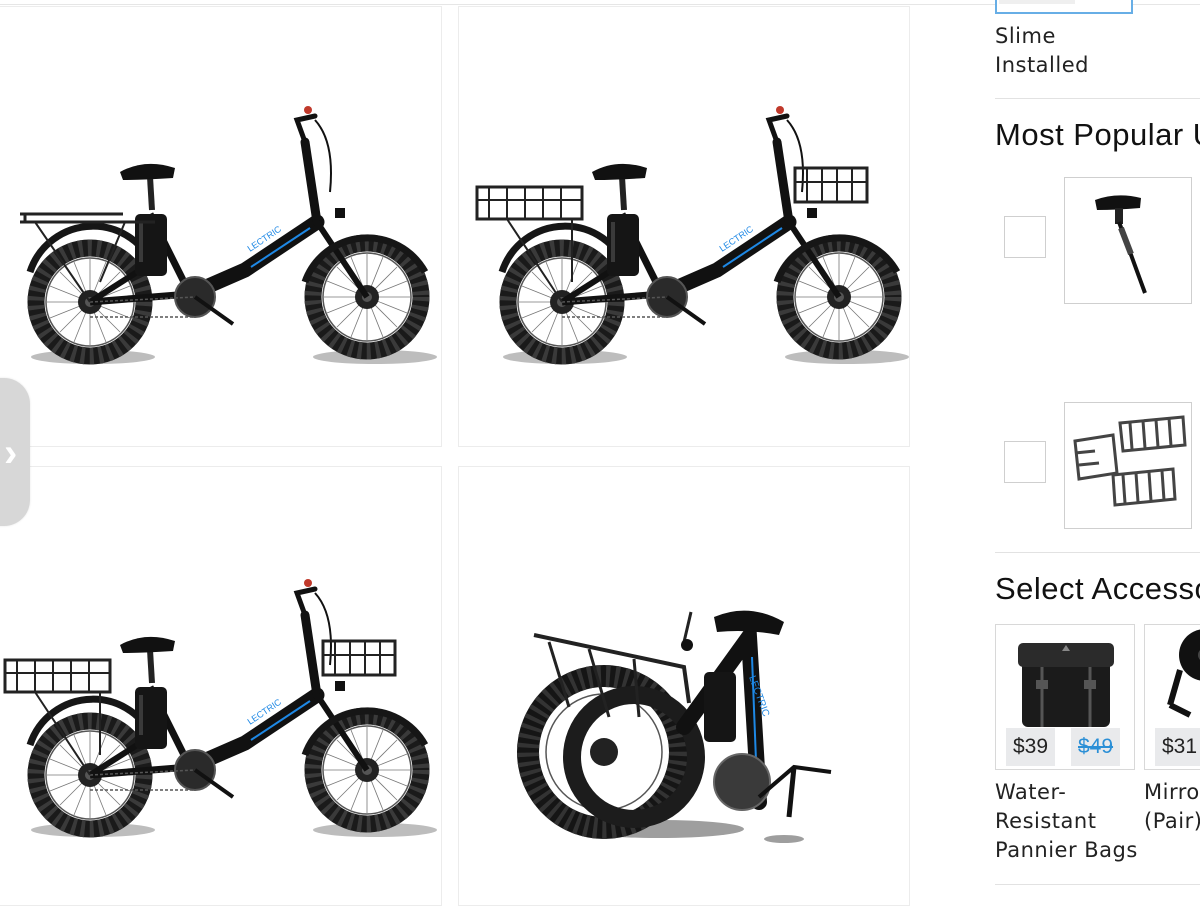 This screenshot has width=1200, height=906. I want to click on variant-label: Slime Installed, so click(1042, 50).